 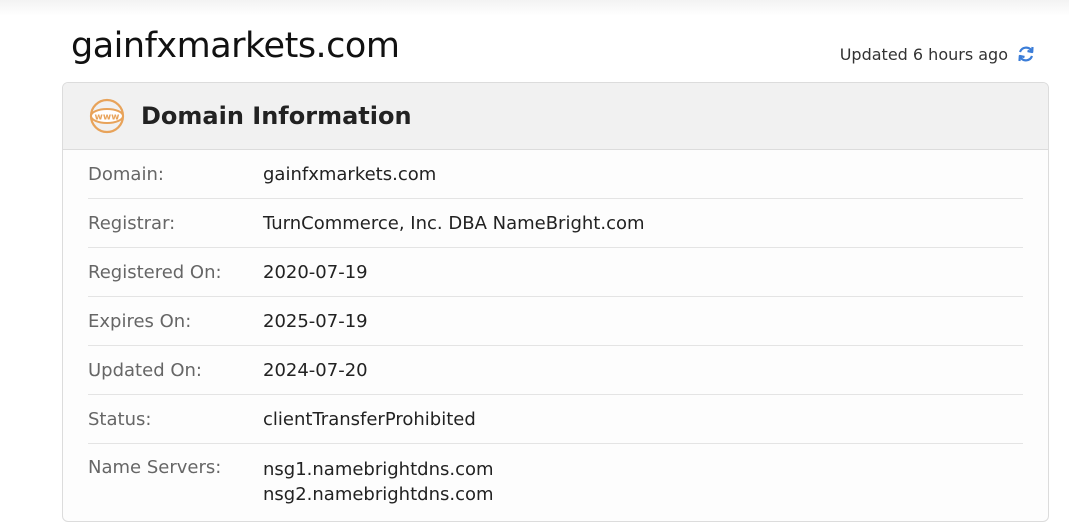 I want to click on row-label: Domain:, so click(x=126, y=174).